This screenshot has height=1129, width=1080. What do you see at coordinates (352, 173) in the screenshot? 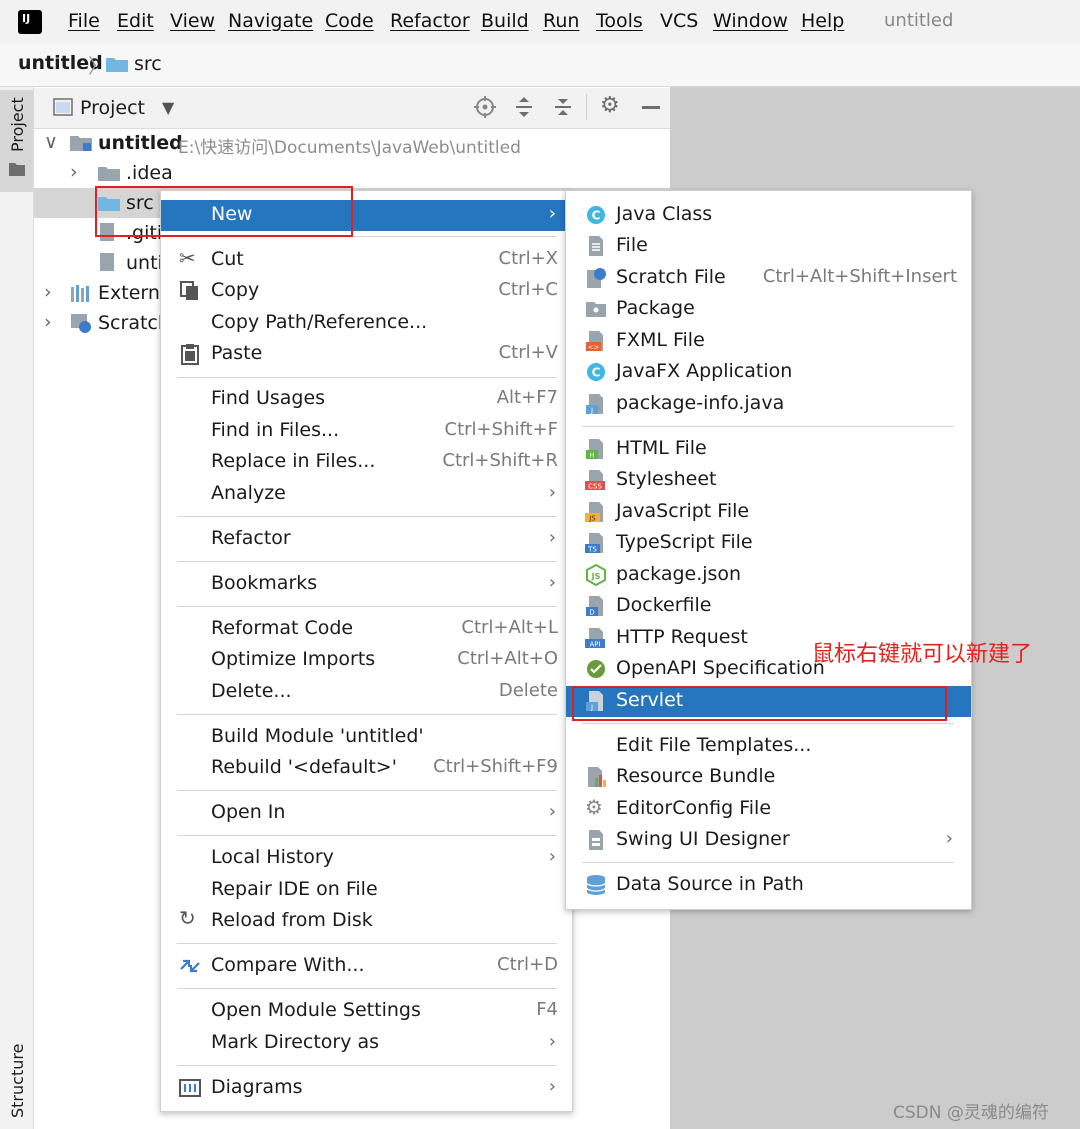
I see `tree-row-idea: › .idea` at bounding box center [352, 173].